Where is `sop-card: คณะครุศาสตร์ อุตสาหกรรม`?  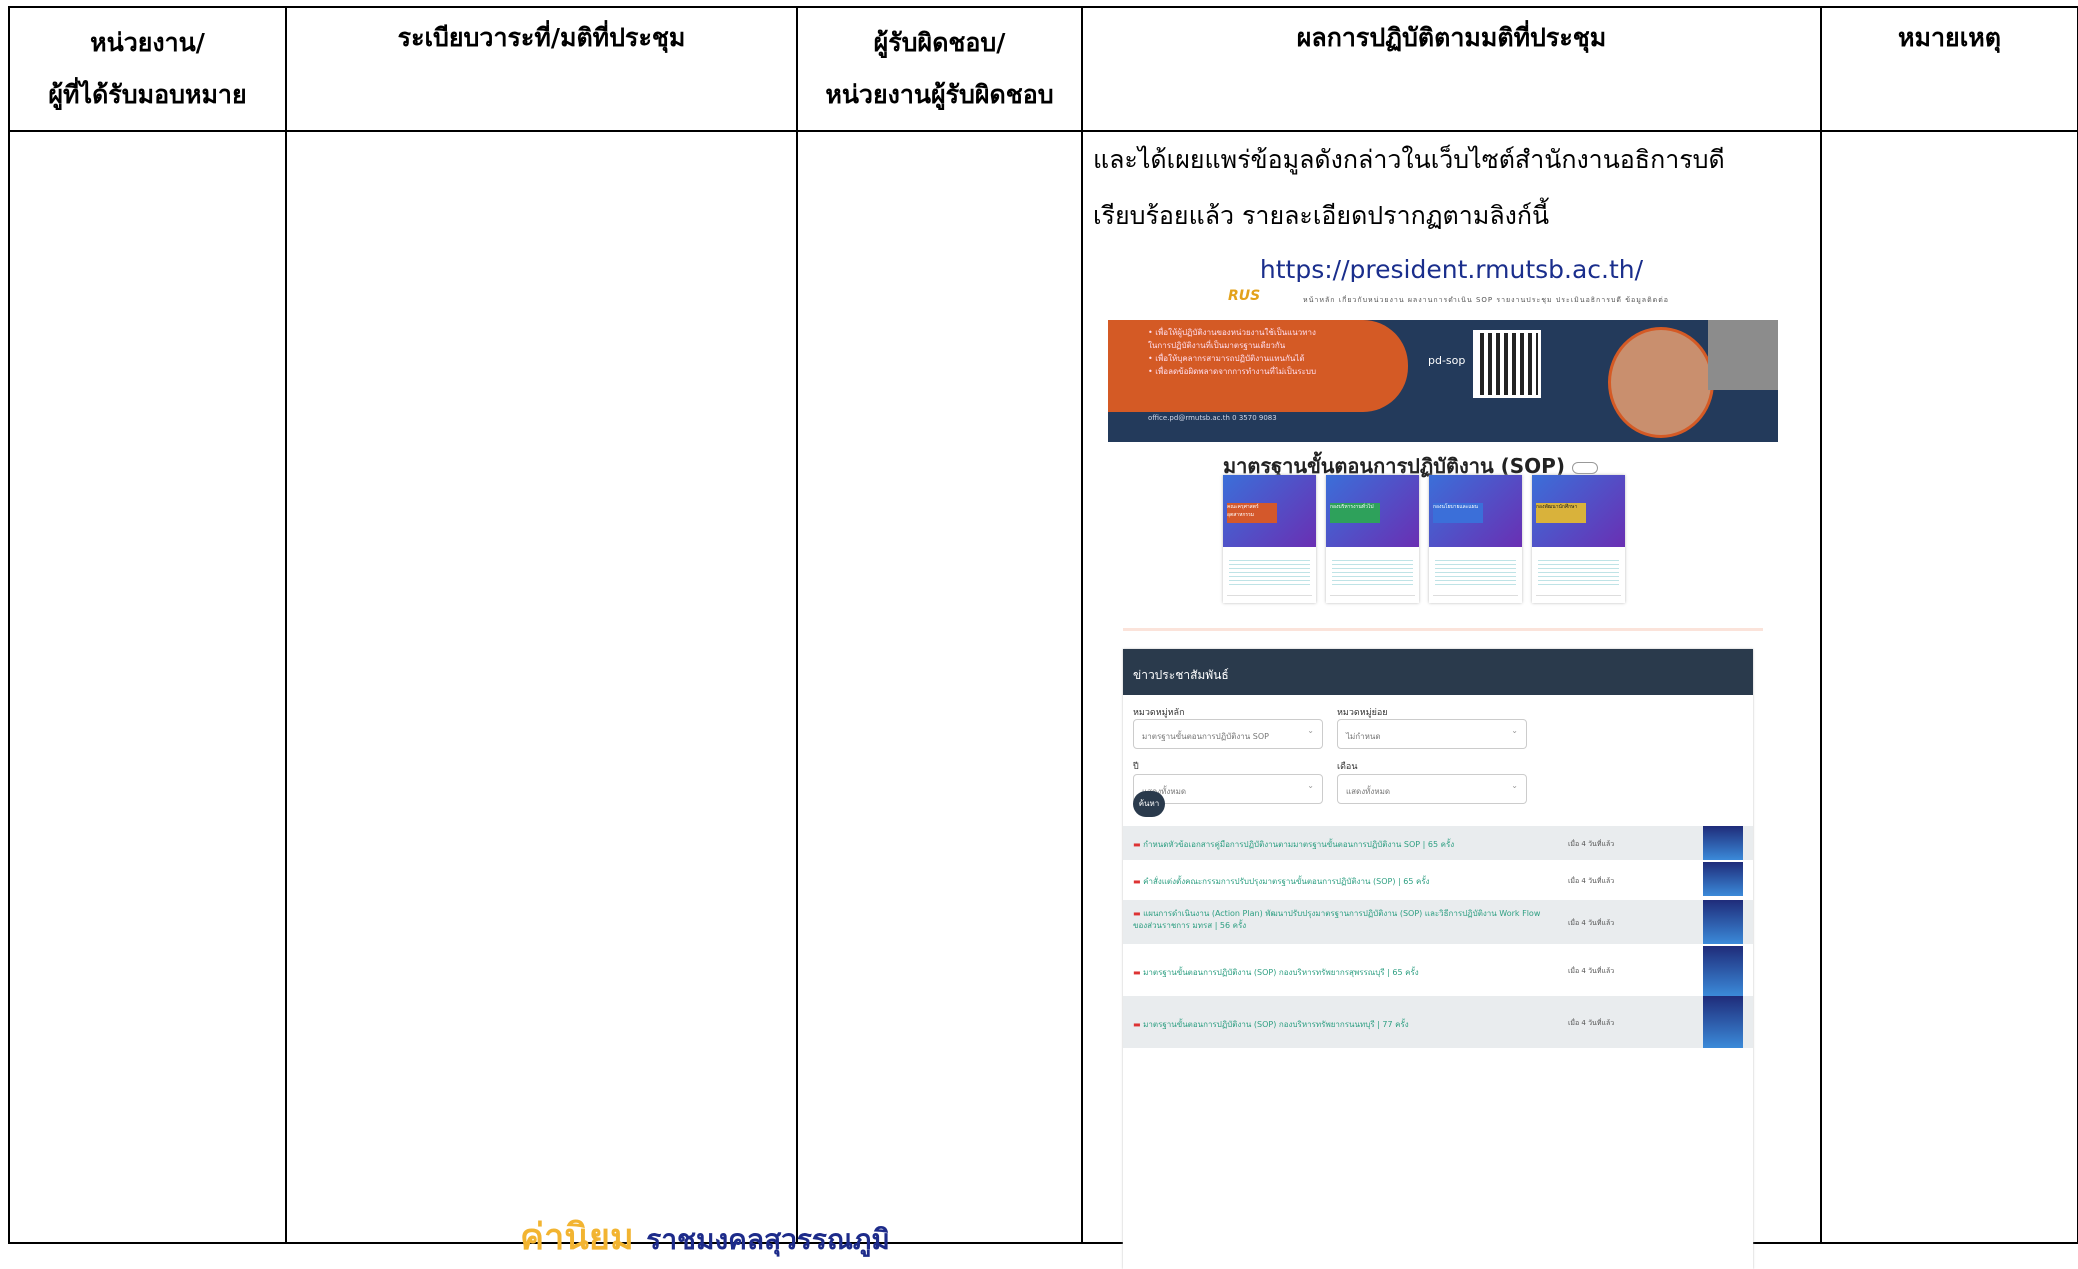
sop-card: คณะครุศาสตร์ อุตสาหกรรม is located at coordinates (1269, 539).